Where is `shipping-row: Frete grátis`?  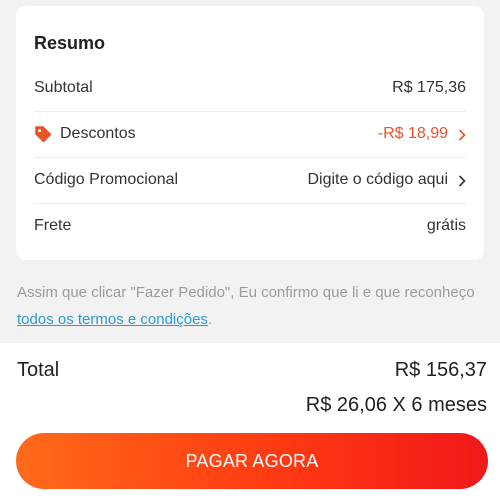 shipping-row: Frete grátis is located at coordinates (250, 226).